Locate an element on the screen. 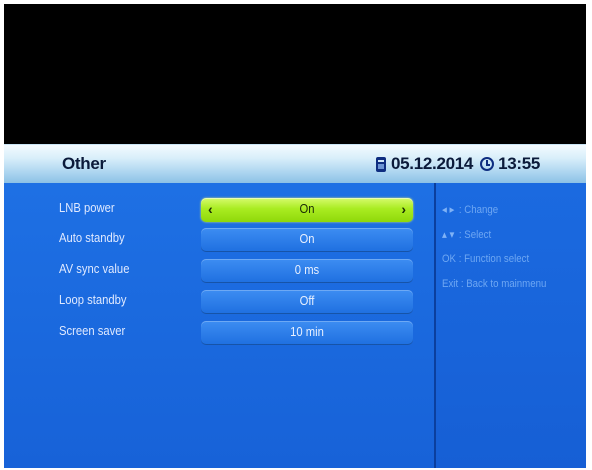  datetime: 05.12.2014 13:55 is located at coordinates (458, 164).